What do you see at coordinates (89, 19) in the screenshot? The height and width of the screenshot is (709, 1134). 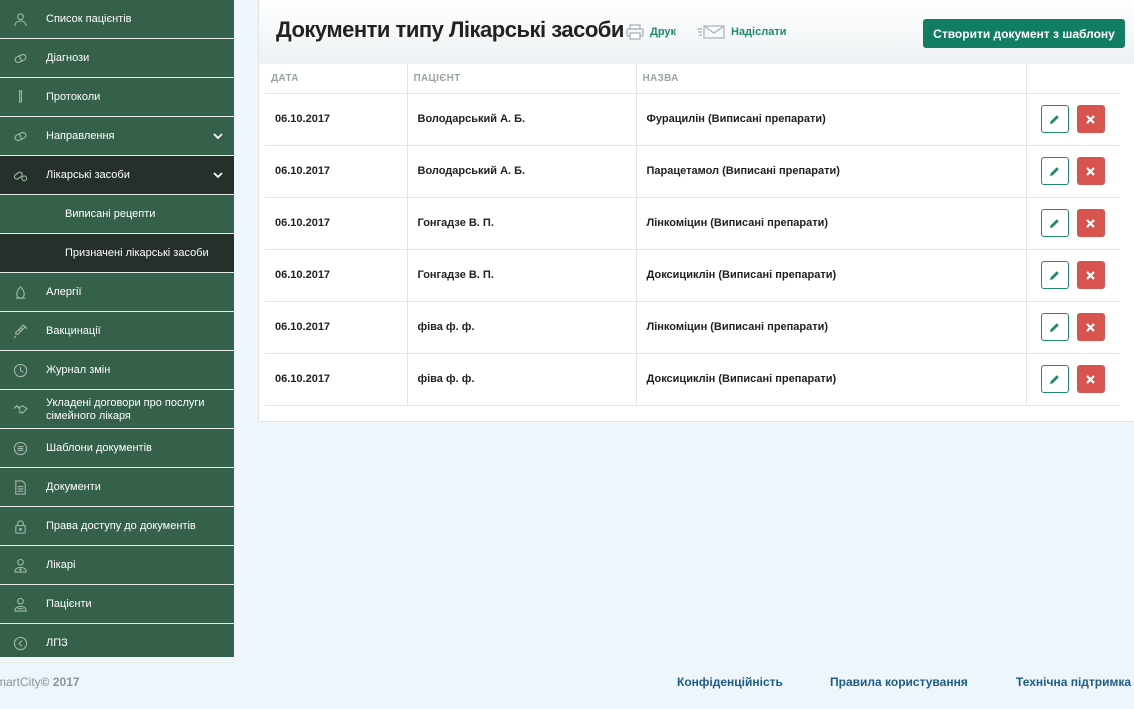 I see `sidebar-item-label: Список пацієнтів` at bounding box center [89, 19].